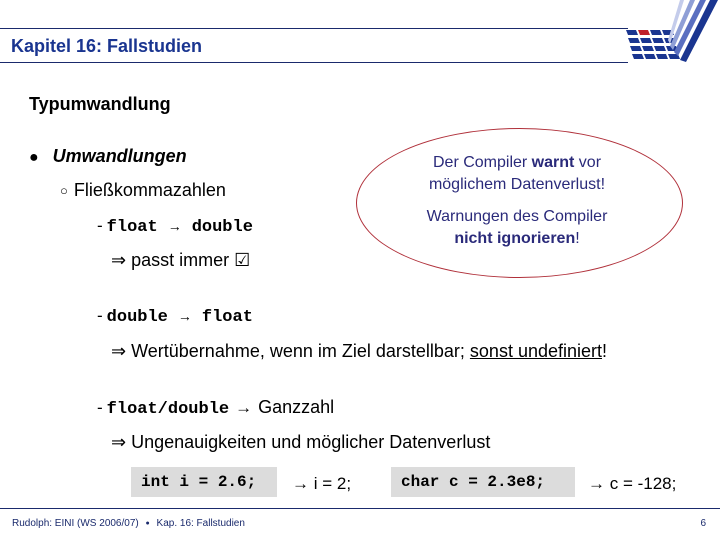 The height and width of the screenshot is (540, 720). Describe the element at coordinates (360, 508) in the screenshot. I see `footer-rule` at that location.